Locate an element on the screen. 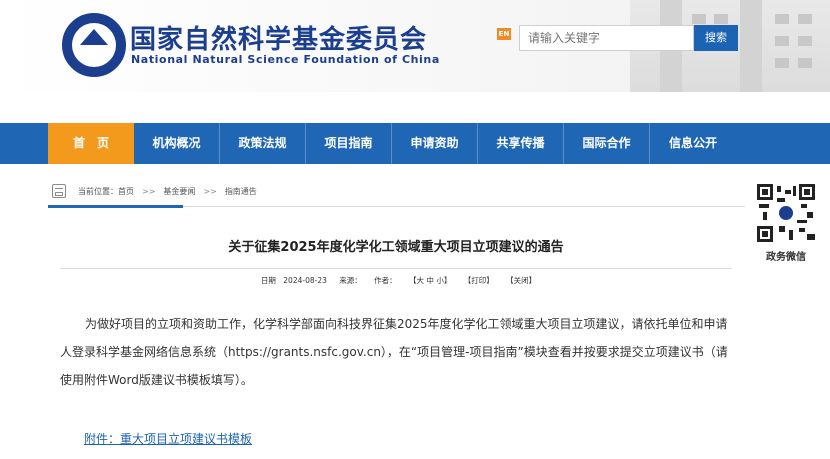  nsfc-logo: 1986 is located at coordinates (94, 45).